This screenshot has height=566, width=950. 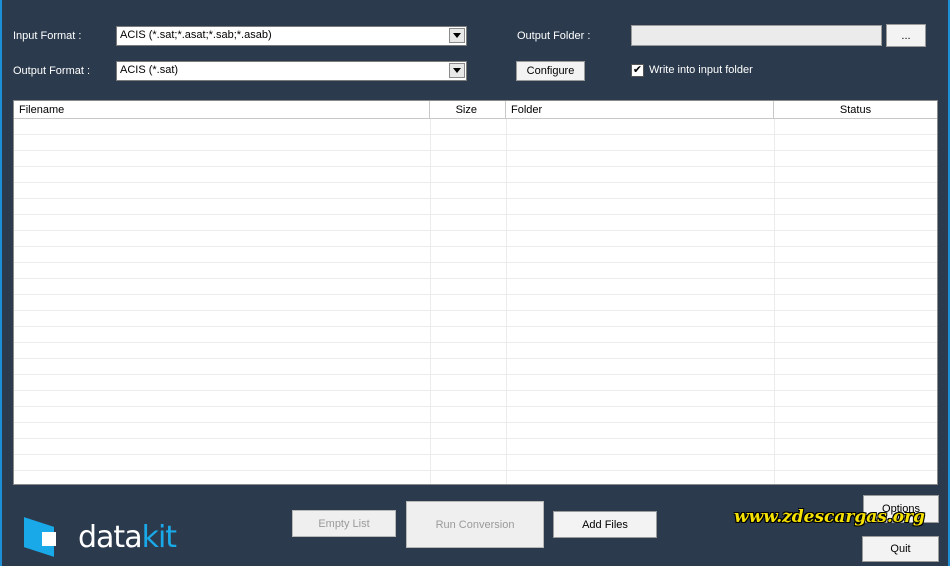 I want to click on input-format-select: ACIS (*.sat;*.asat;*.sab;*.asab), so click(x=291, y=36).